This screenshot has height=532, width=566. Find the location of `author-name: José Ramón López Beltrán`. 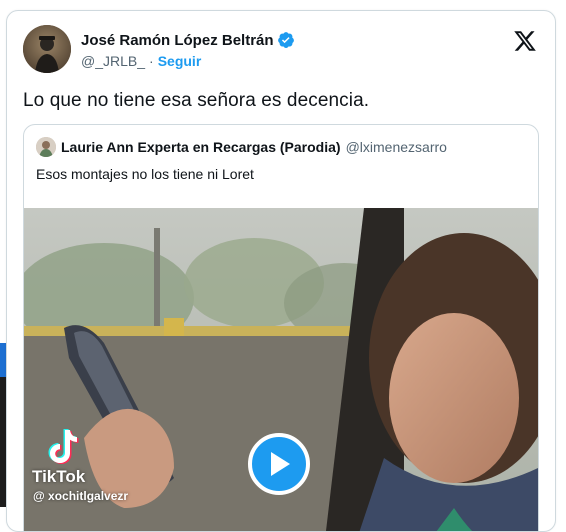

author-name: José Ramón López Beltrán is located at coordinates (177, 40).